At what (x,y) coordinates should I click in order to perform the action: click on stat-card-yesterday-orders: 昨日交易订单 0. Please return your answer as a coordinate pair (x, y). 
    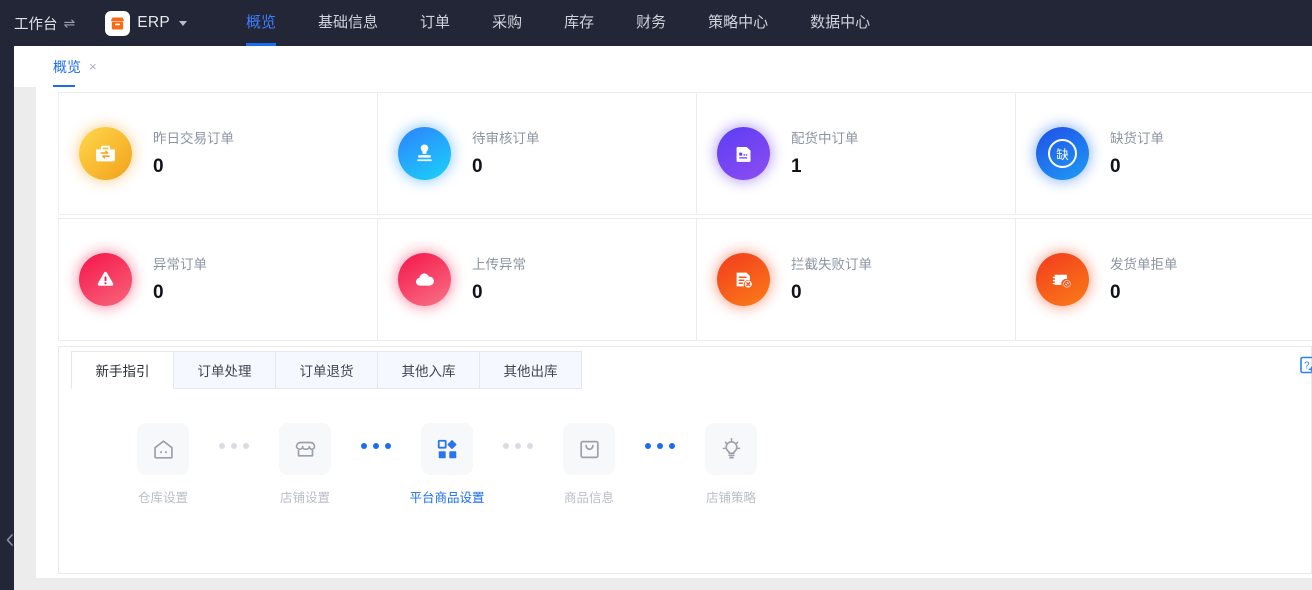
    Looking at the image, I should click on (218, 153).